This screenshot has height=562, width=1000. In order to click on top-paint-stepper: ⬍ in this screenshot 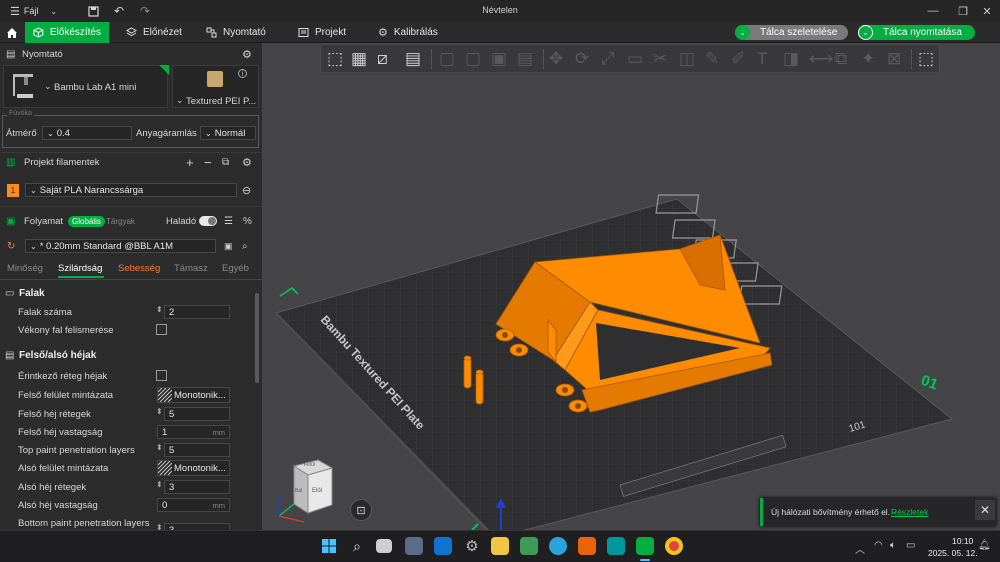, I will do `click(159, 447)`.